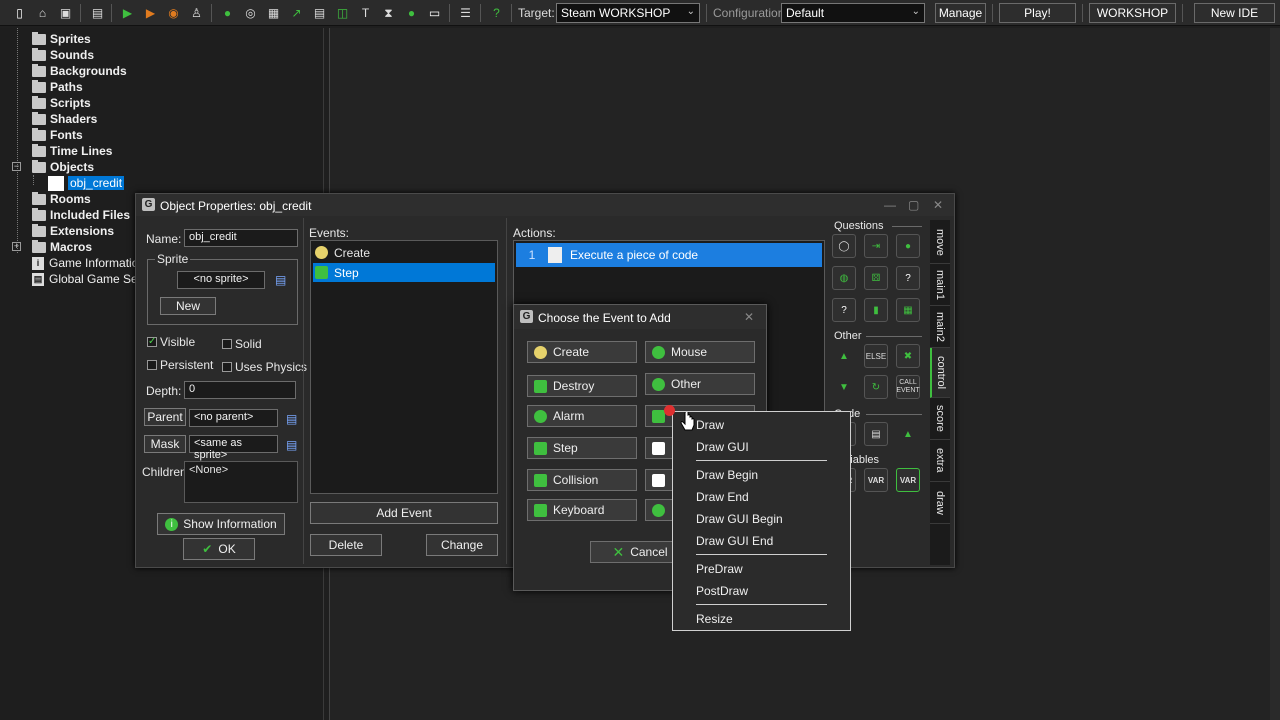 The width and height of the screenshot is (1280, 720). Describe the element at coordinates (63, 167) in the screenshot. I see `tree-folder-objects: Objects` at that location.